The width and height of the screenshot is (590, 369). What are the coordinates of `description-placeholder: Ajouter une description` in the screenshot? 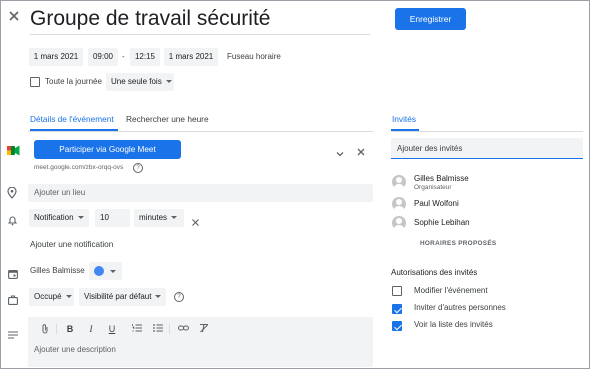 It's located at (75, 349).